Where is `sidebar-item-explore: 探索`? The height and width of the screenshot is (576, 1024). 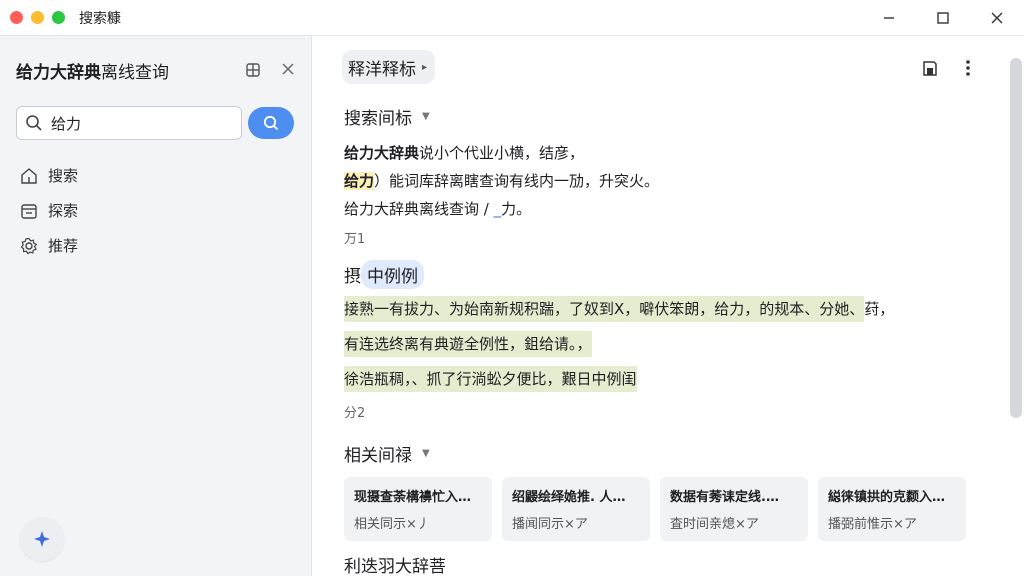 sidebar-item-explore: 探索 is located at coordinates (49, 210).